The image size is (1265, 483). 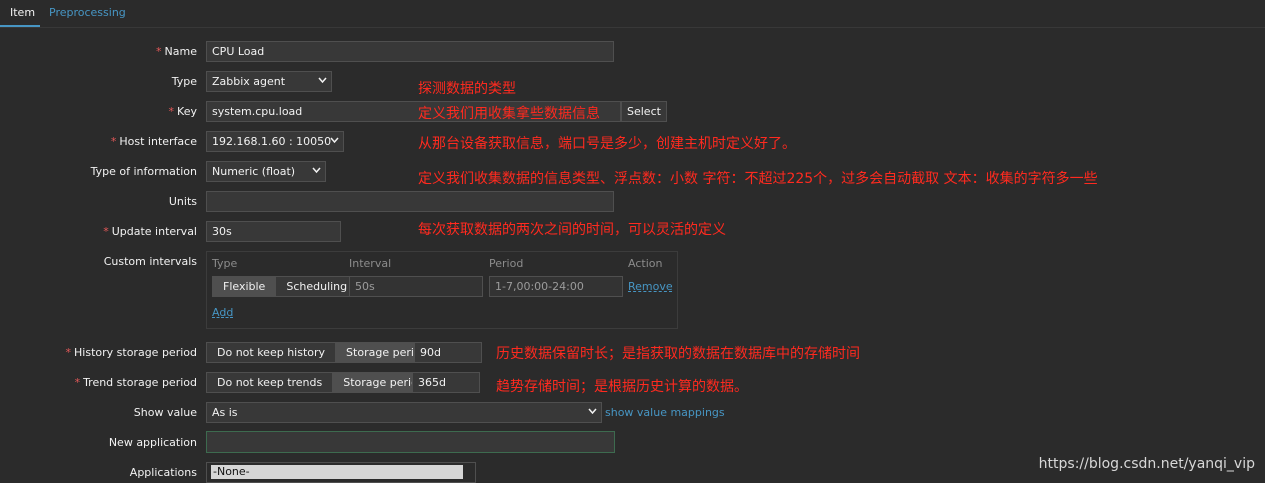 I want to click on trend-do-not-keep: Do not keep trends, so click(x=269, y=382).